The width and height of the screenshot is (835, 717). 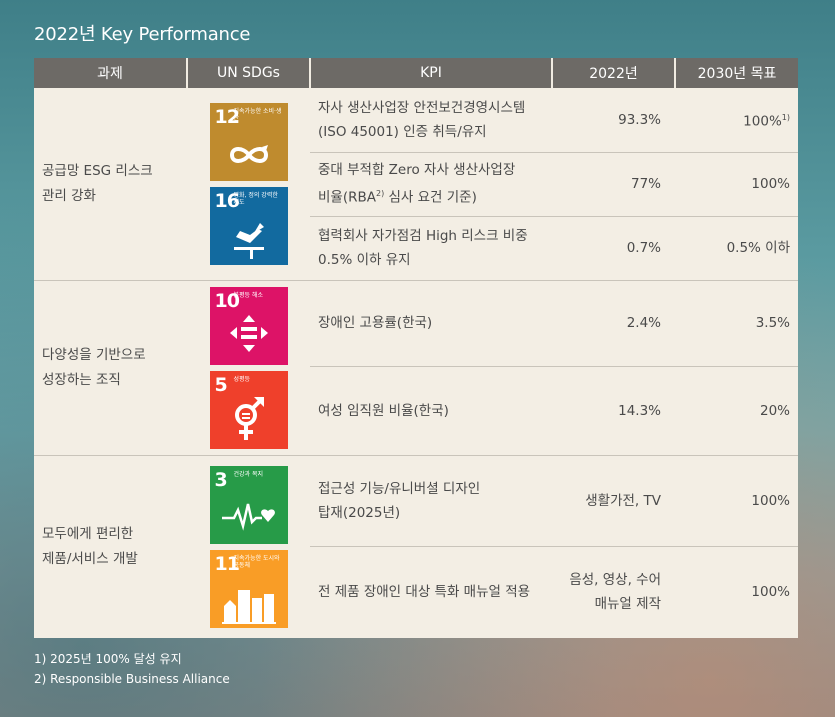 I want to click on kpi-cell: 자사 생산사업장 안전보건경영시스템 (ISO 45001) 인증 취득/유지, so click(x=431, y=120).